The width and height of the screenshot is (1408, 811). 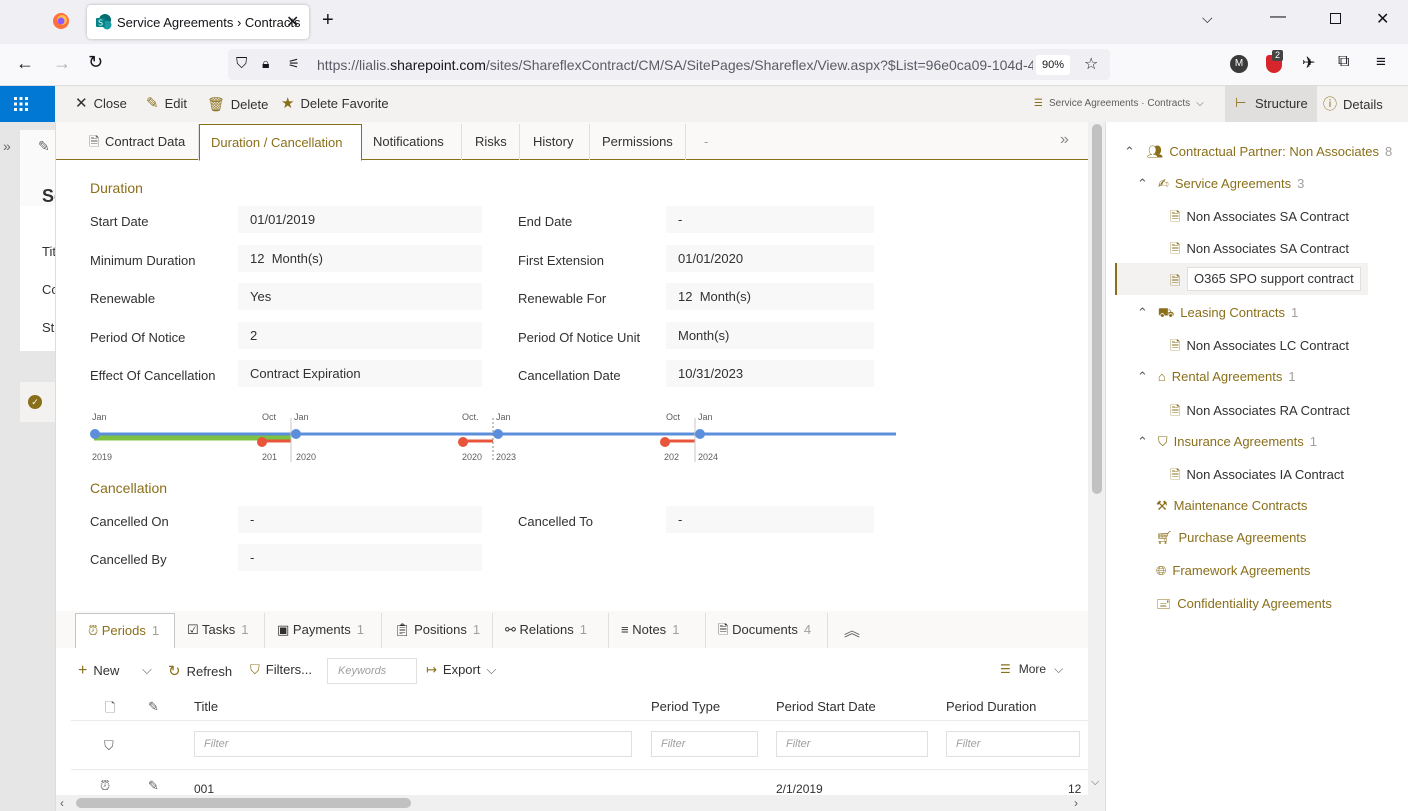 What do you see at coordinates (1259, 348) in the screenshot?
I see `tree-item: 🗎︎ Non Associates LC Contract` at bounding box center [1259, 348].